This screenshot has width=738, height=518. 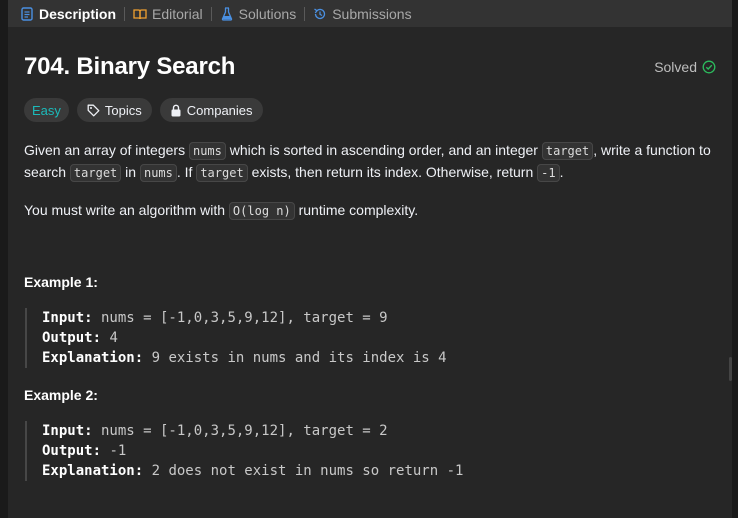 What do you see at coordinates (126, 210) in the screenshot?
I see `text: You must write an algorithm with` at bounding box center [126, 210].